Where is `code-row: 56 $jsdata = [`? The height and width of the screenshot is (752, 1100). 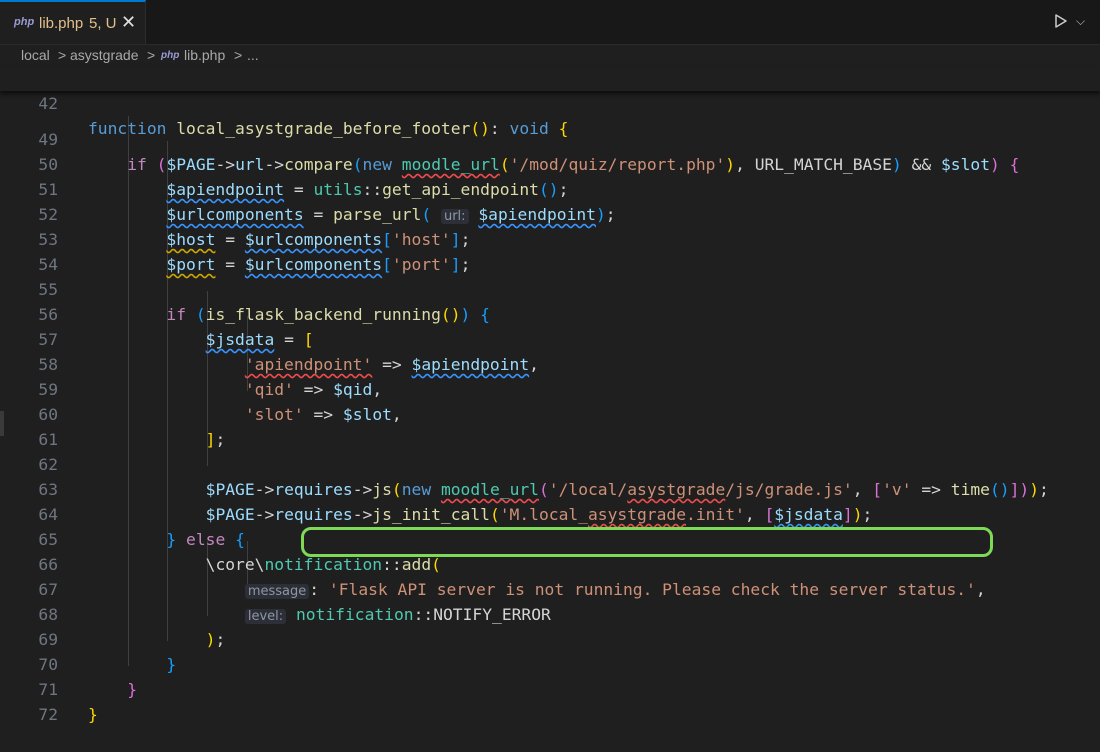
code-row: 56 $jsdata = [ is located at coordinates (550, 313).